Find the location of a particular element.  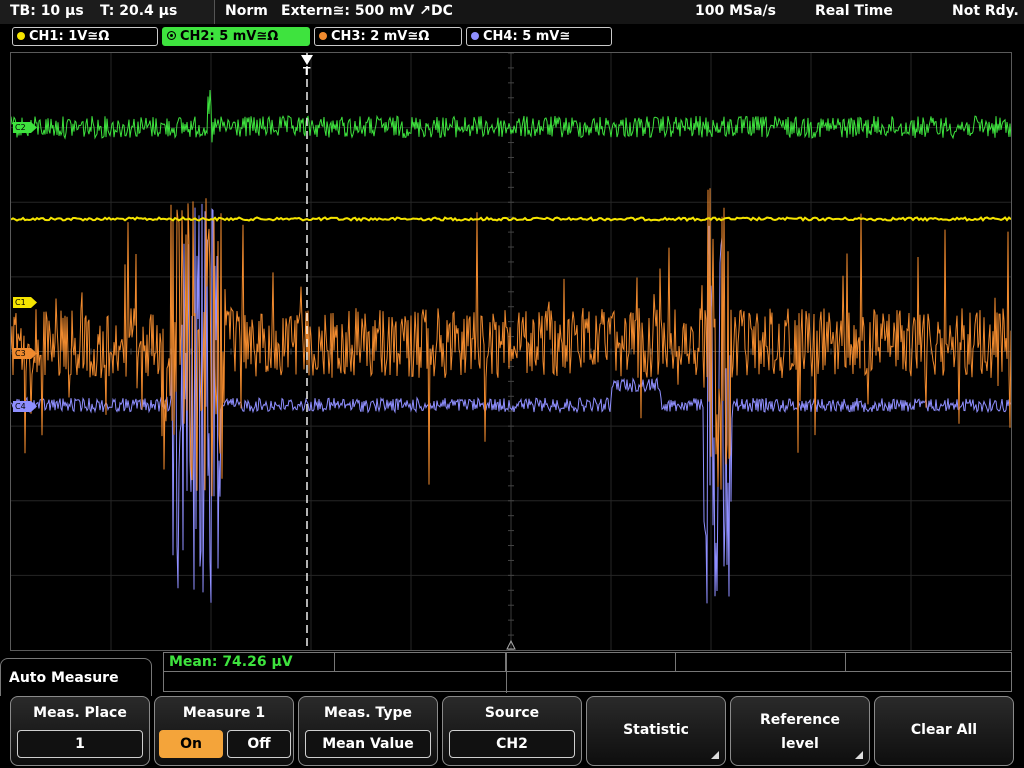

statistic-softkey: Statistic is located at coordinates (656, 731).